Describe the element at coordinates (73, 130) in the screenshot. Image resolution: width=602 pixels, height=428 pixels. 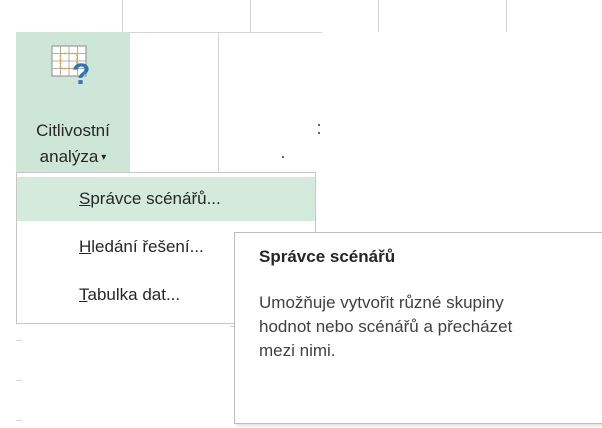
I see `what-if-analysis-label-line1: Citlivostní` at that location.